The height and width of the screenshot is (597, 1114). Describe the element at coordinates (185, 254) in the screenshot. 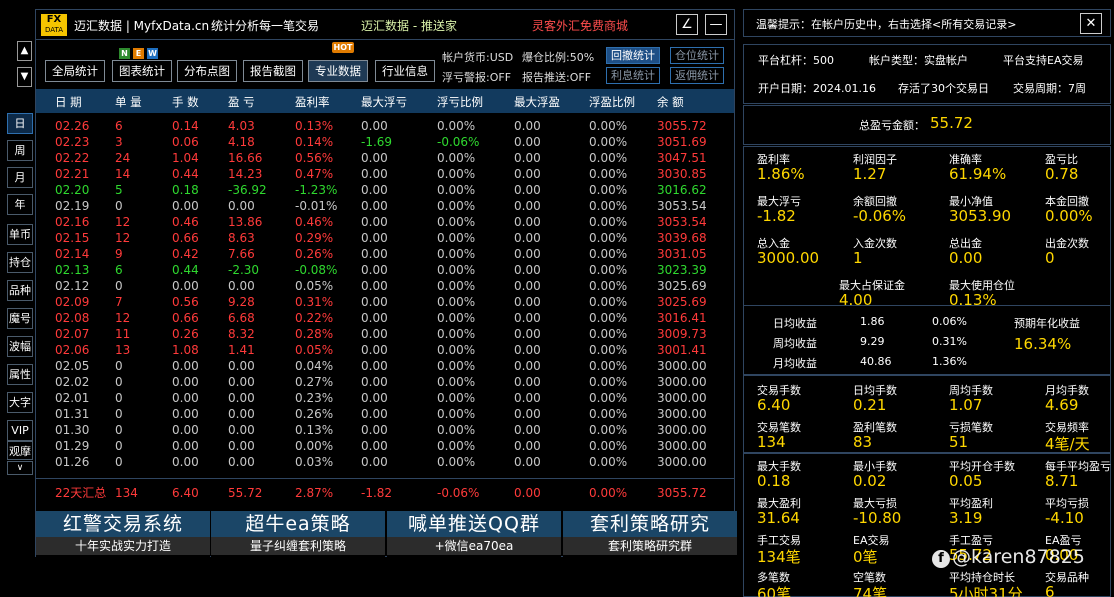

I see `table-cell: 0.42` at that location.